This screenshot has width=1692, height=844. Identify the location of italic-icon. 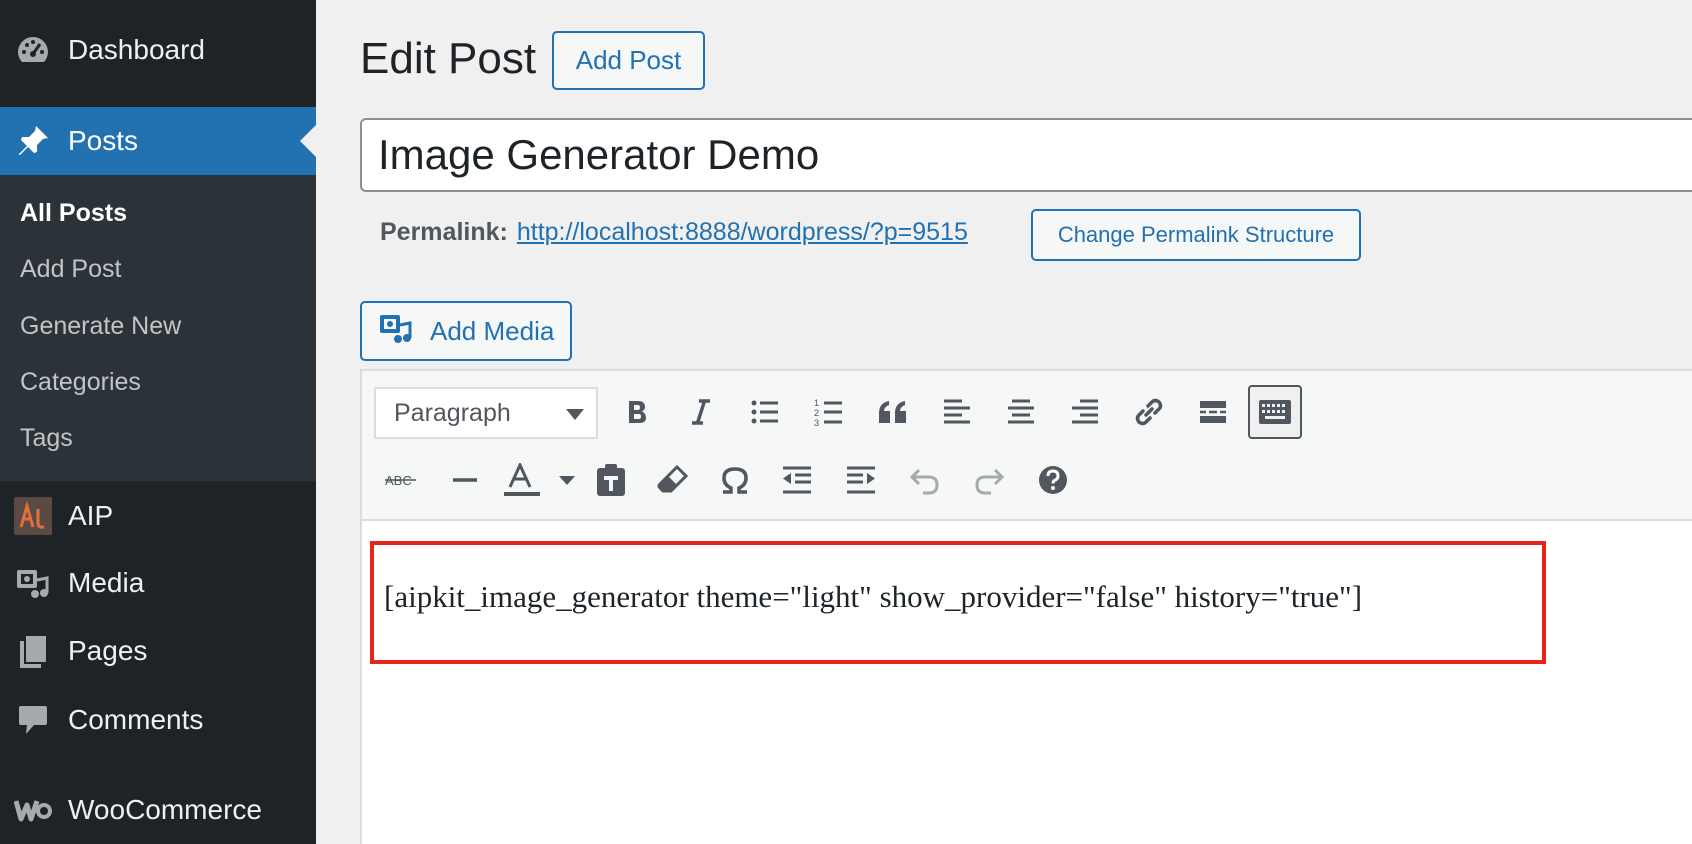
(701, 412).